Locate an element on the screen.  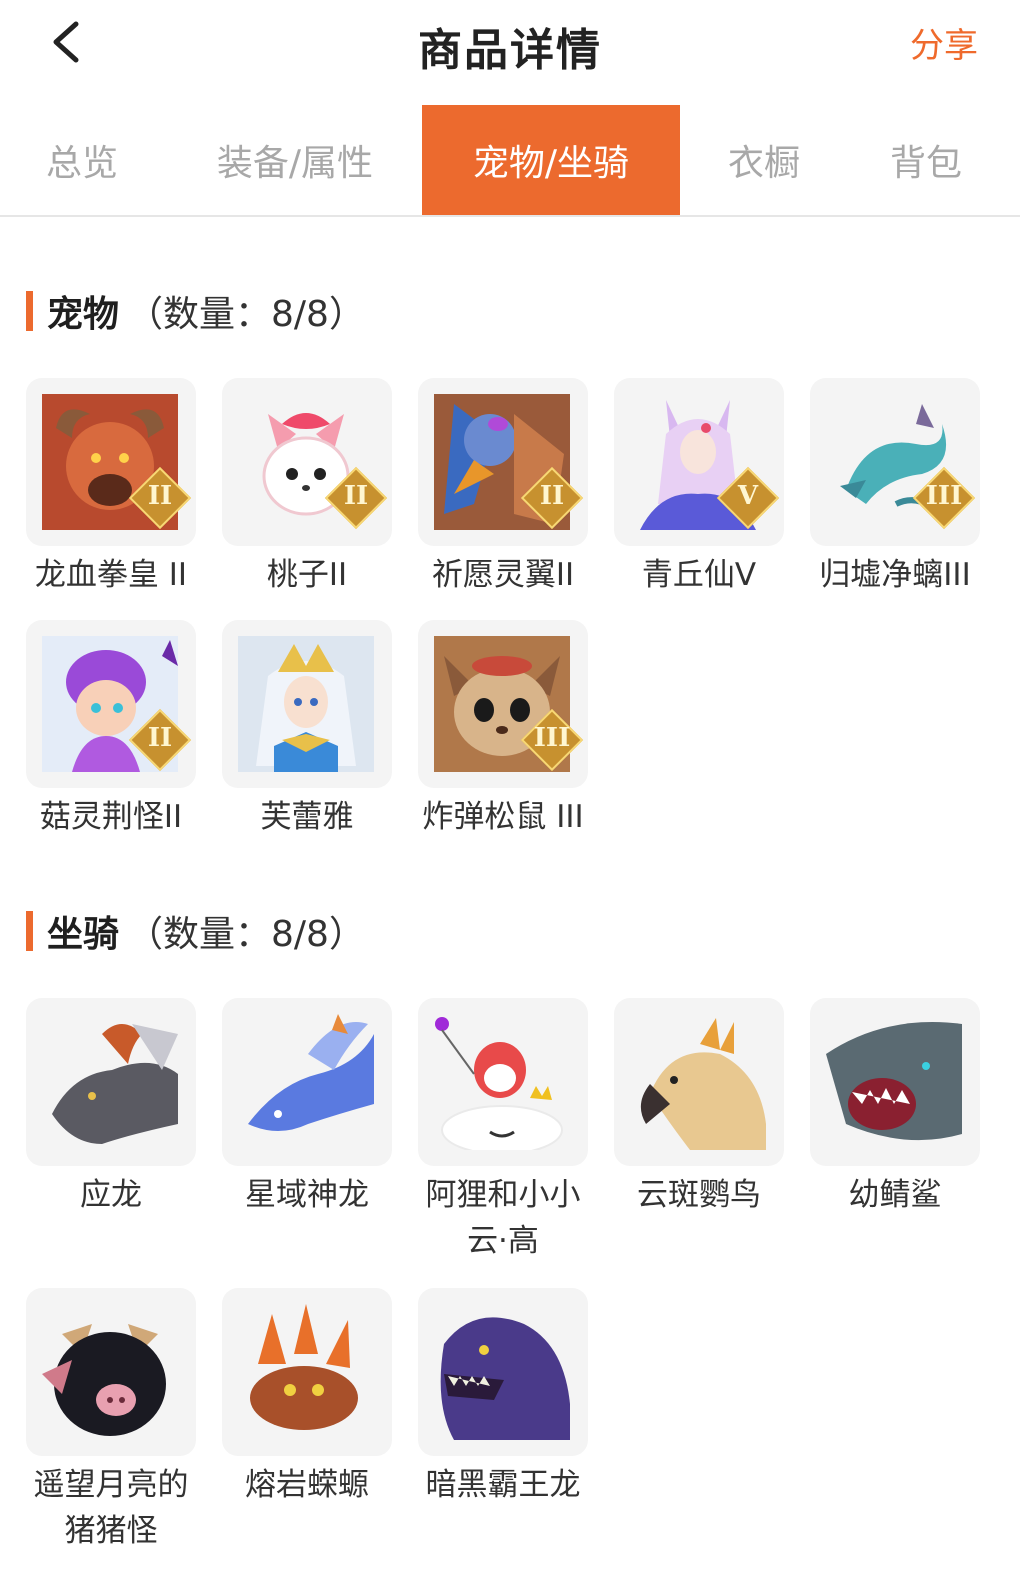
shark-icon is located at coordinates (894, 1082).